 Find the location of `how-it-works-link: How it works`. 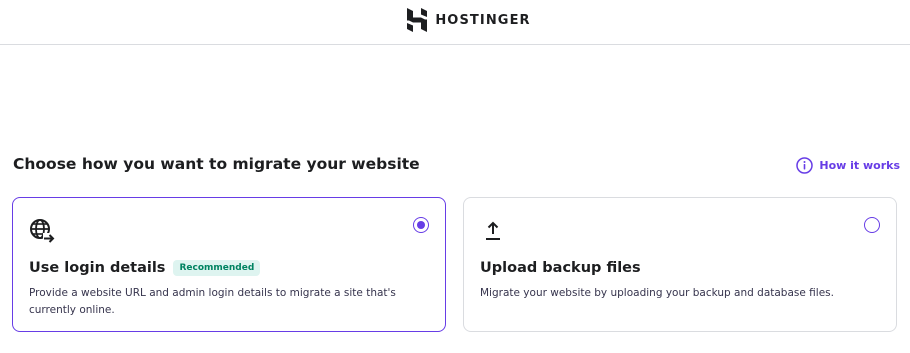

how-it-works-link: How it works is located at coordinates (848, 165).